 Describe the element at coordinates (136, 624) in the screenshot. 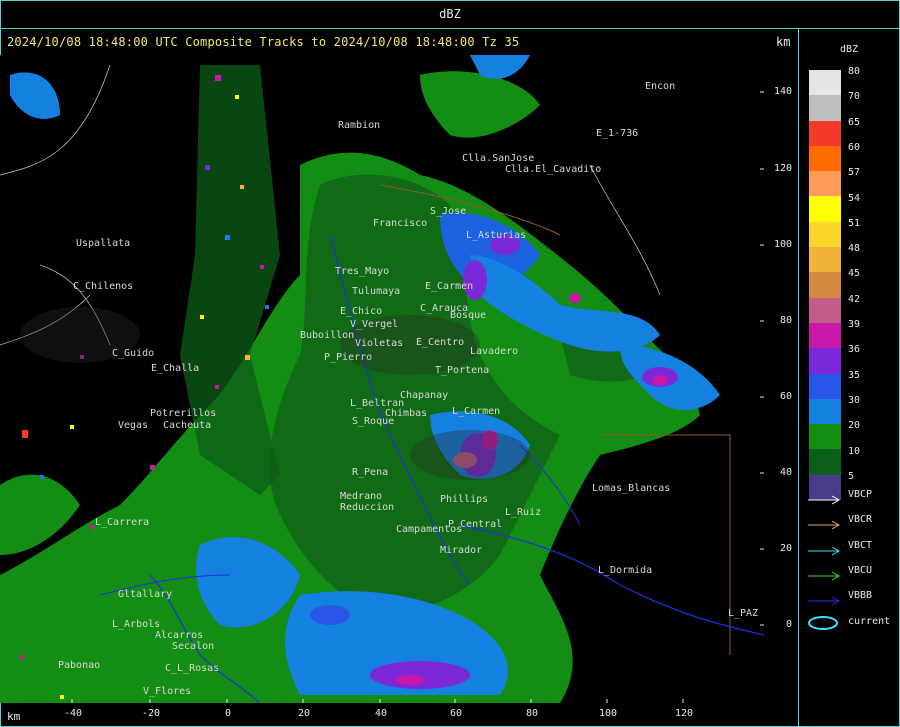

I see `place-label: L_Arbols` at that location.